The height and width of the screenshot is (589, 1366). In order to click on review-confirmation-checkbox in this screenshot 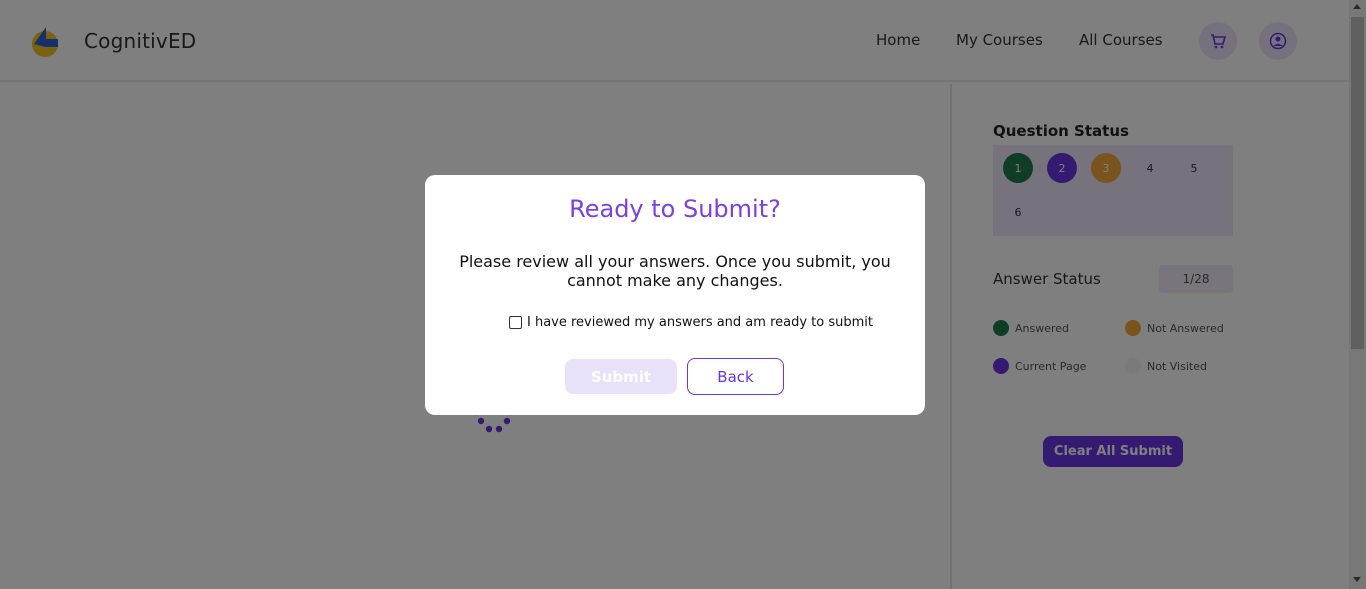, I will do `click(515, 322)`.